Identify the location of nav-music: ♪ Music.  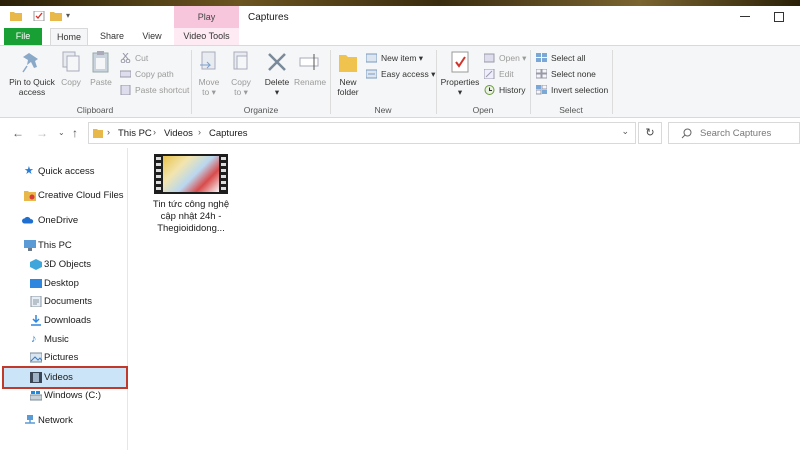
(65, 339).